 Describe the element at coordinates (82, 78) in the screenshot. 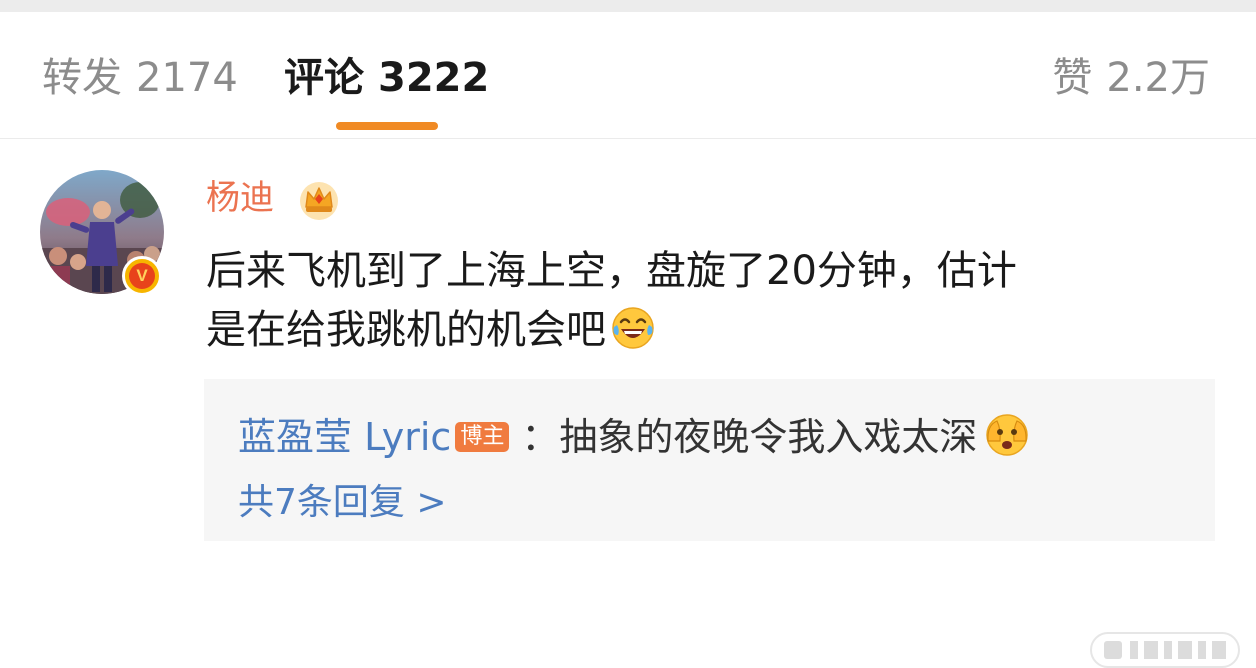

I see `tab-repost-label: 转发` at that location.